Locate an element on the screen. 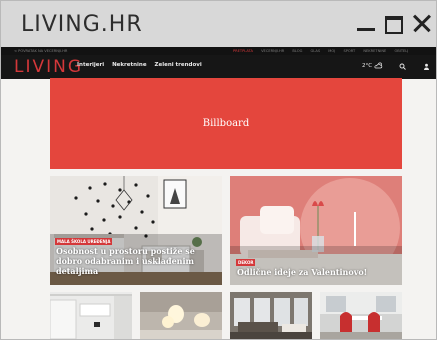 The width and height of the screenshot is (437, 340). window-titlebar: LIVING.HR is located at coordinates (218, 24).